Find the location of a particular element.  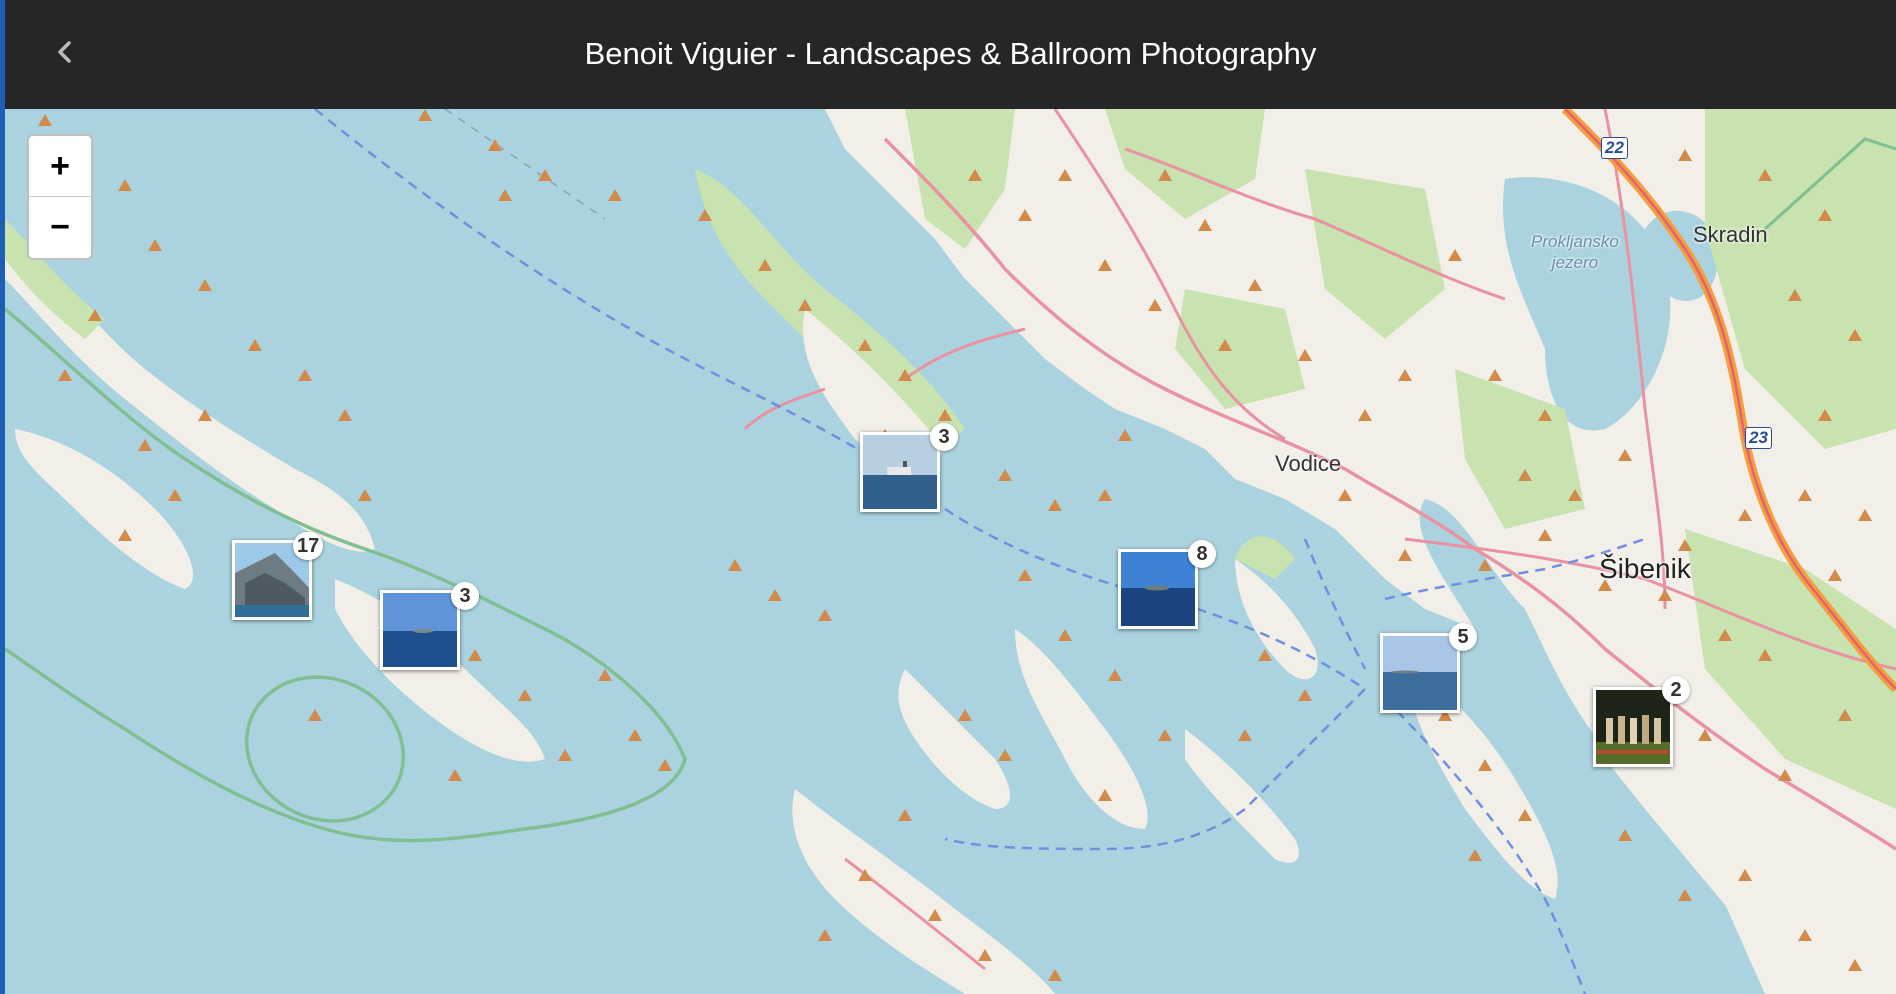

zoom-out-button: − is located at coordinates (60, 226).